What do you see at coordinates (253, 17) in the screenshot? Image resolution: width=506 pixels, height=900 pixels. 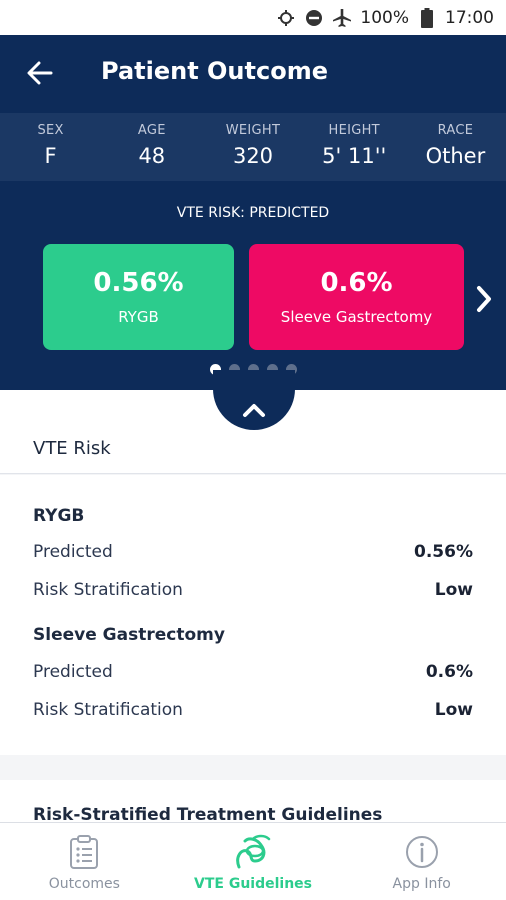 I see `status-bar: 100% 17:00` at bounding box center [253, 17].